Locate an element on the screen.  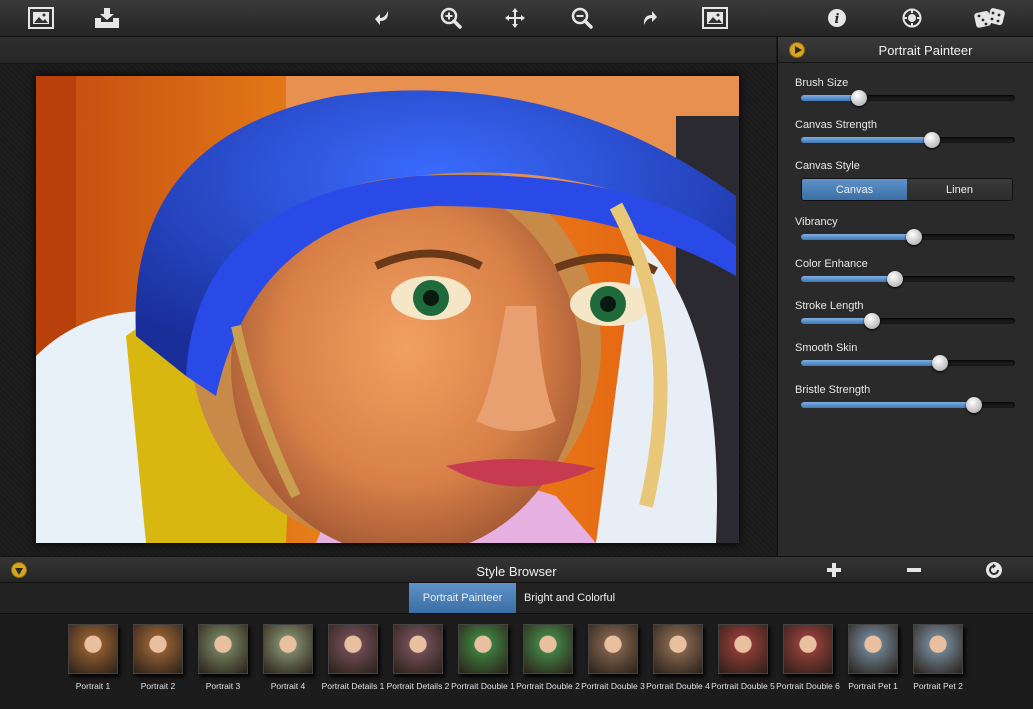
pan-icon is located at coordinates (515, 18).